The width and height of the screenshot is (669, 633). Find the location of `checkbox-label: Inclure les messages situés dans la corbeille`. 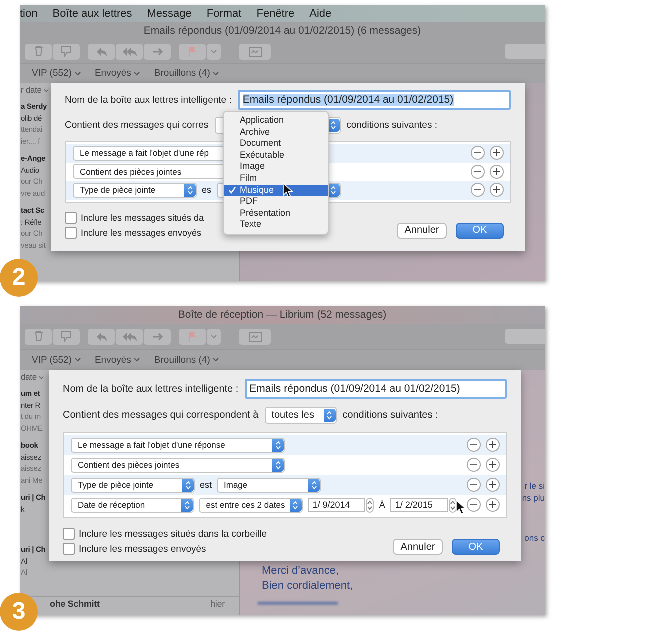

checkbox-label: Inclure les messages situés dans la corbeille is located at coordinates (173, 534).